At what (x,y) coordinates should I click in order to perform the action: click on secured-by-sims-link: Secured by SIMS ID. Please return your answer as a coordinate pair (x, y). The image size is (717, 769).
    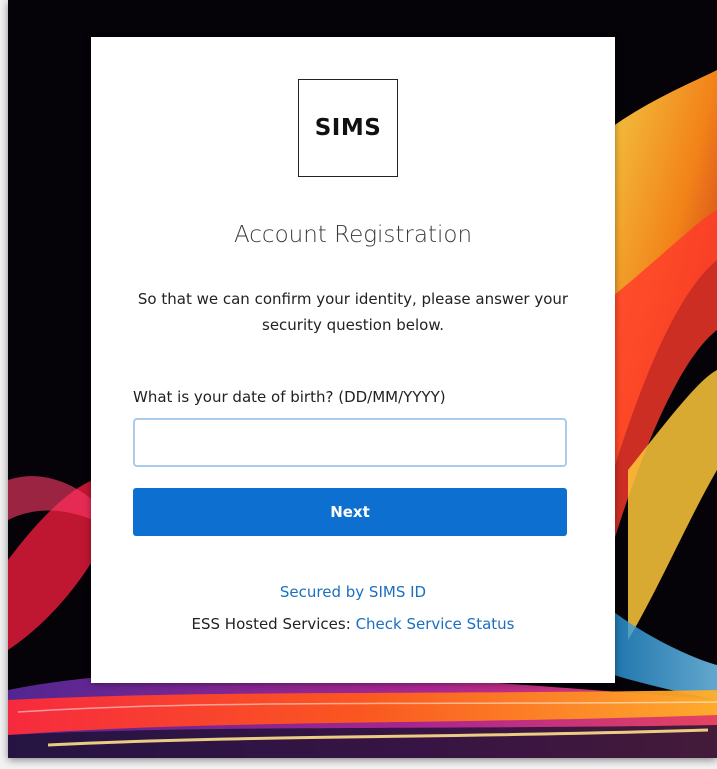
    Looking at the image, I should click on (353, 592).